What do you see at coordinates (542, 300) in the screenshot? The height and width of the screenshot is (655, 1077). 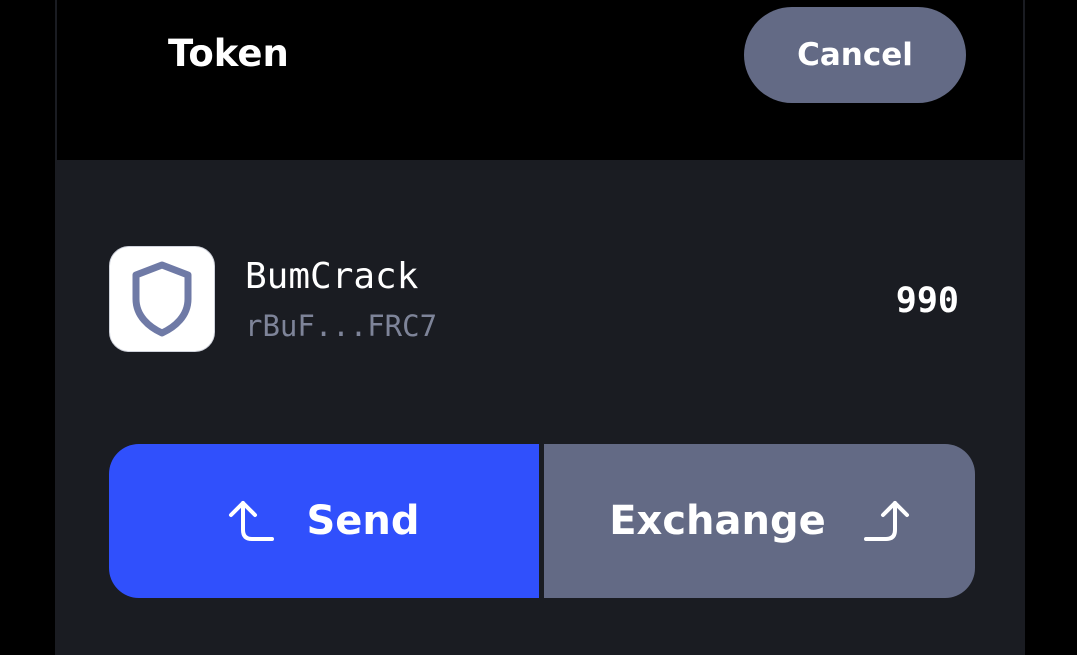 I see `token-row: BumCrack rBuF...FRC7 990` at bounding box center [542, 300].